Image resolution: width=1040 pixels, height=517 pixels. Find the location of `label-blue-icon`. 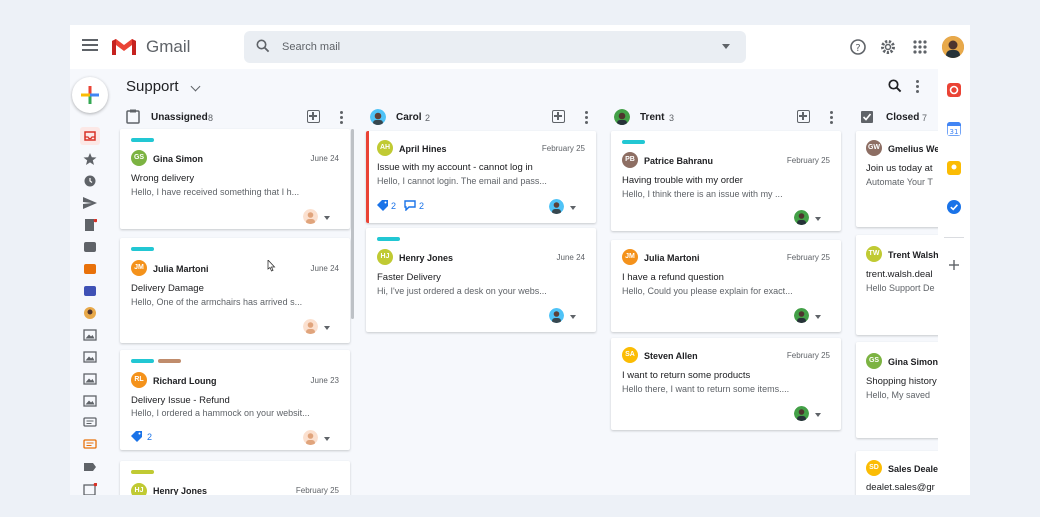

label-blue-icon is located at coordinates (90, 291).